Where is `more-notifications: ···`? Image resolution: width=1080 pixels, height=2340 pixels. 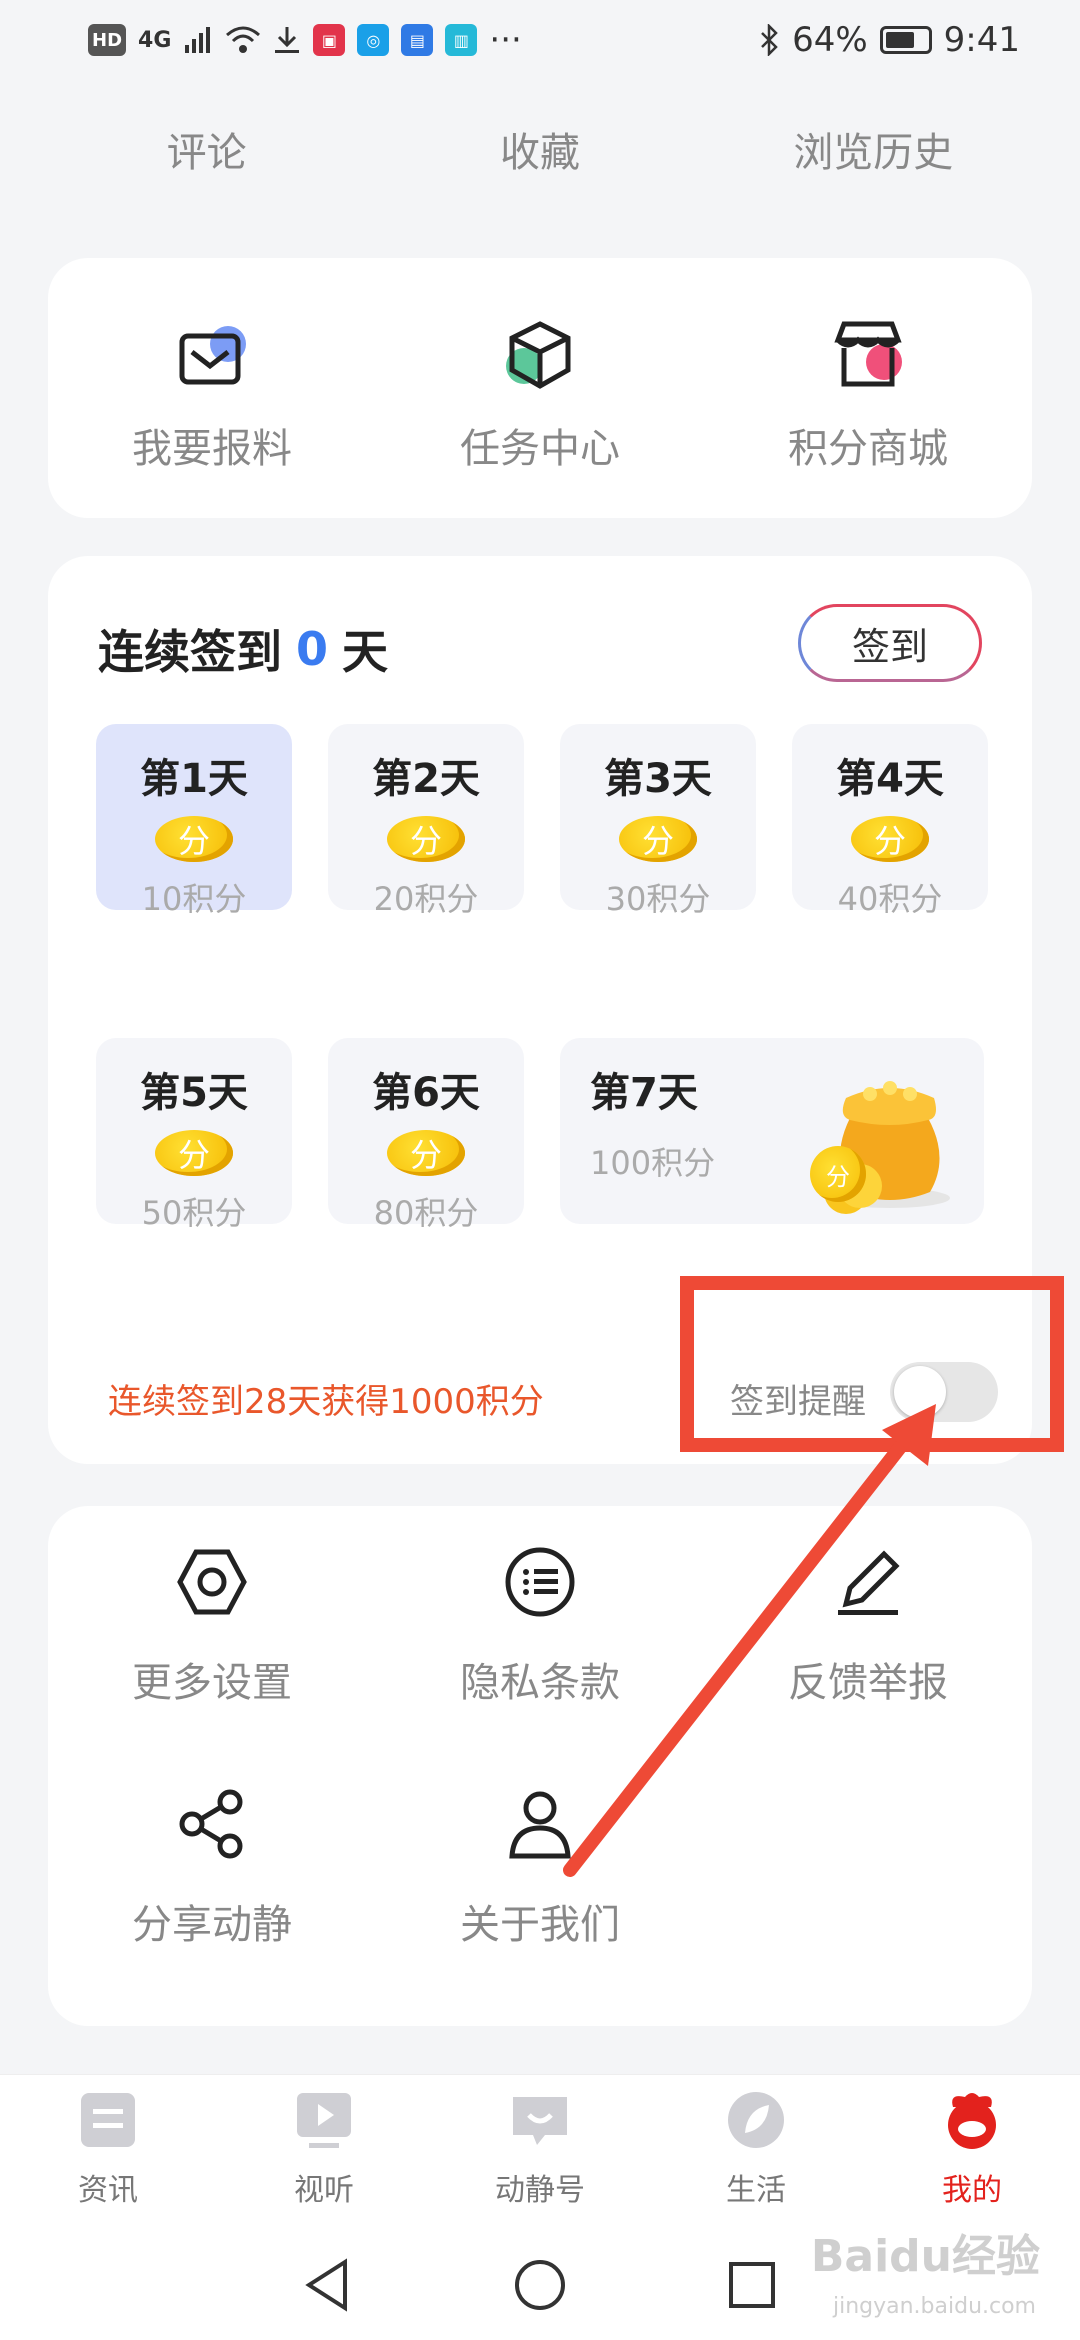 more-notifications: ··· is located at coordinates (505, 40).